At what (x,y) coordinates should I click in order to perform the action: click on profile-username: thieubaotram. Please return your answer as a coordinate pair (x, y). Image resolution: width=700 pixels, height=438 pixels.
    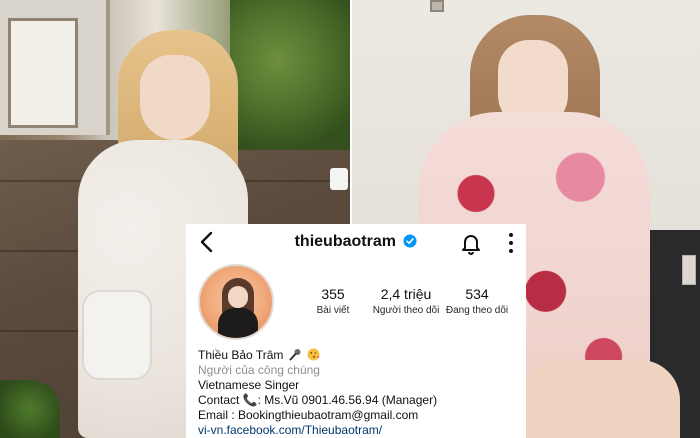
    Looking at the image, I should click on (345, 241).